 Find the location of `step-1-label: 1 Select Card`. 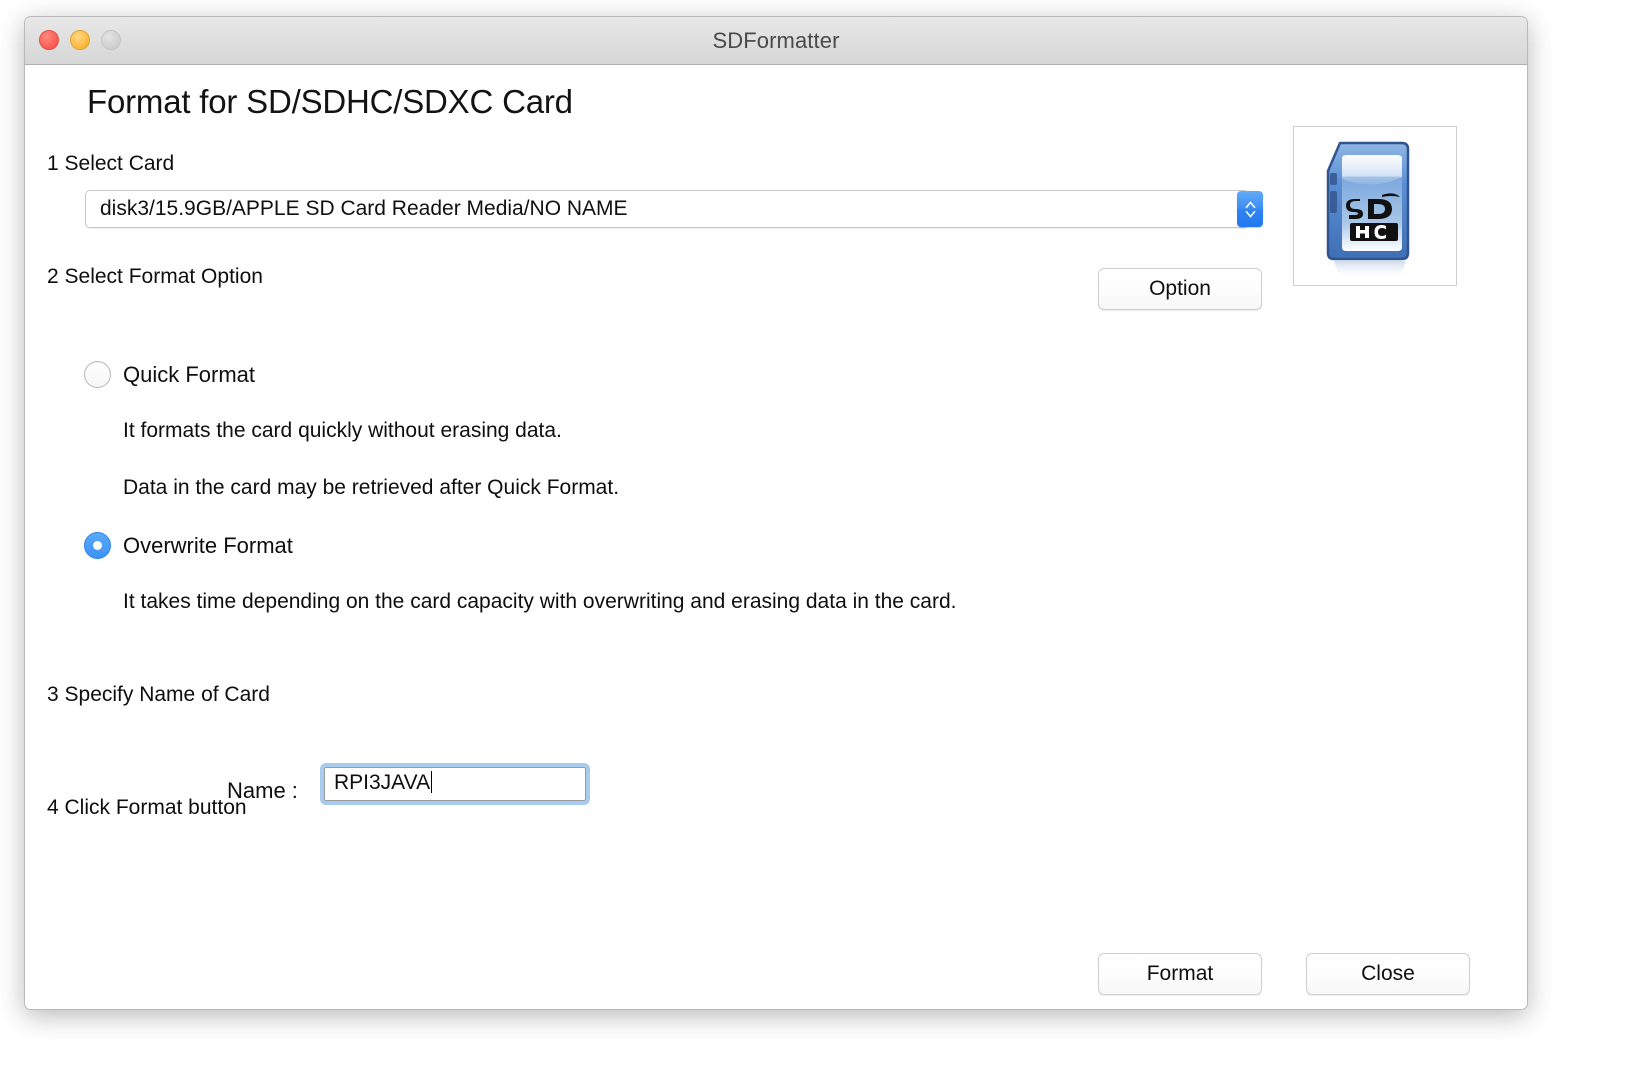

step-1-label: 1 Select Card is located at coordinates (111, 163).